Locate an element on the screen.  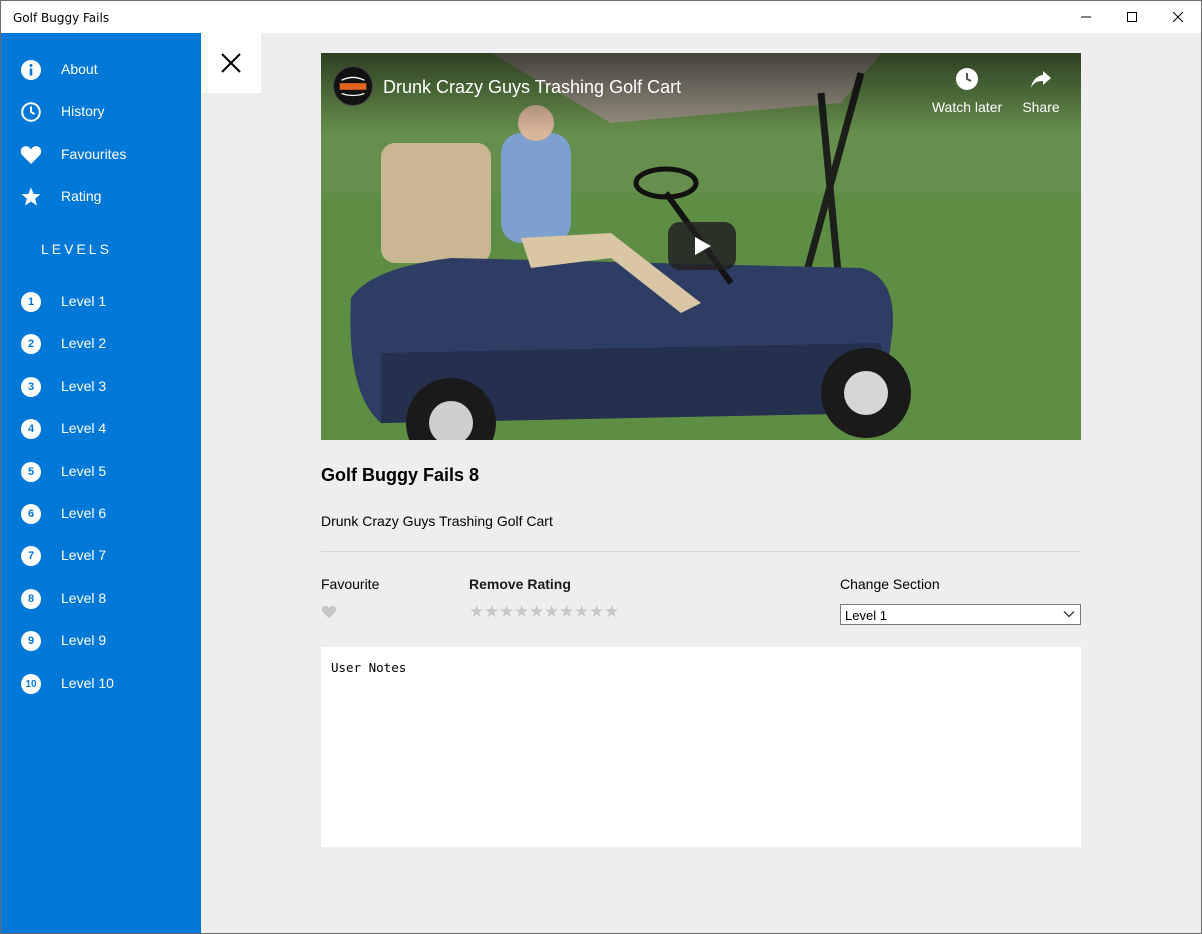
rating-star-1: ★ is located at coordinates (476, 612).